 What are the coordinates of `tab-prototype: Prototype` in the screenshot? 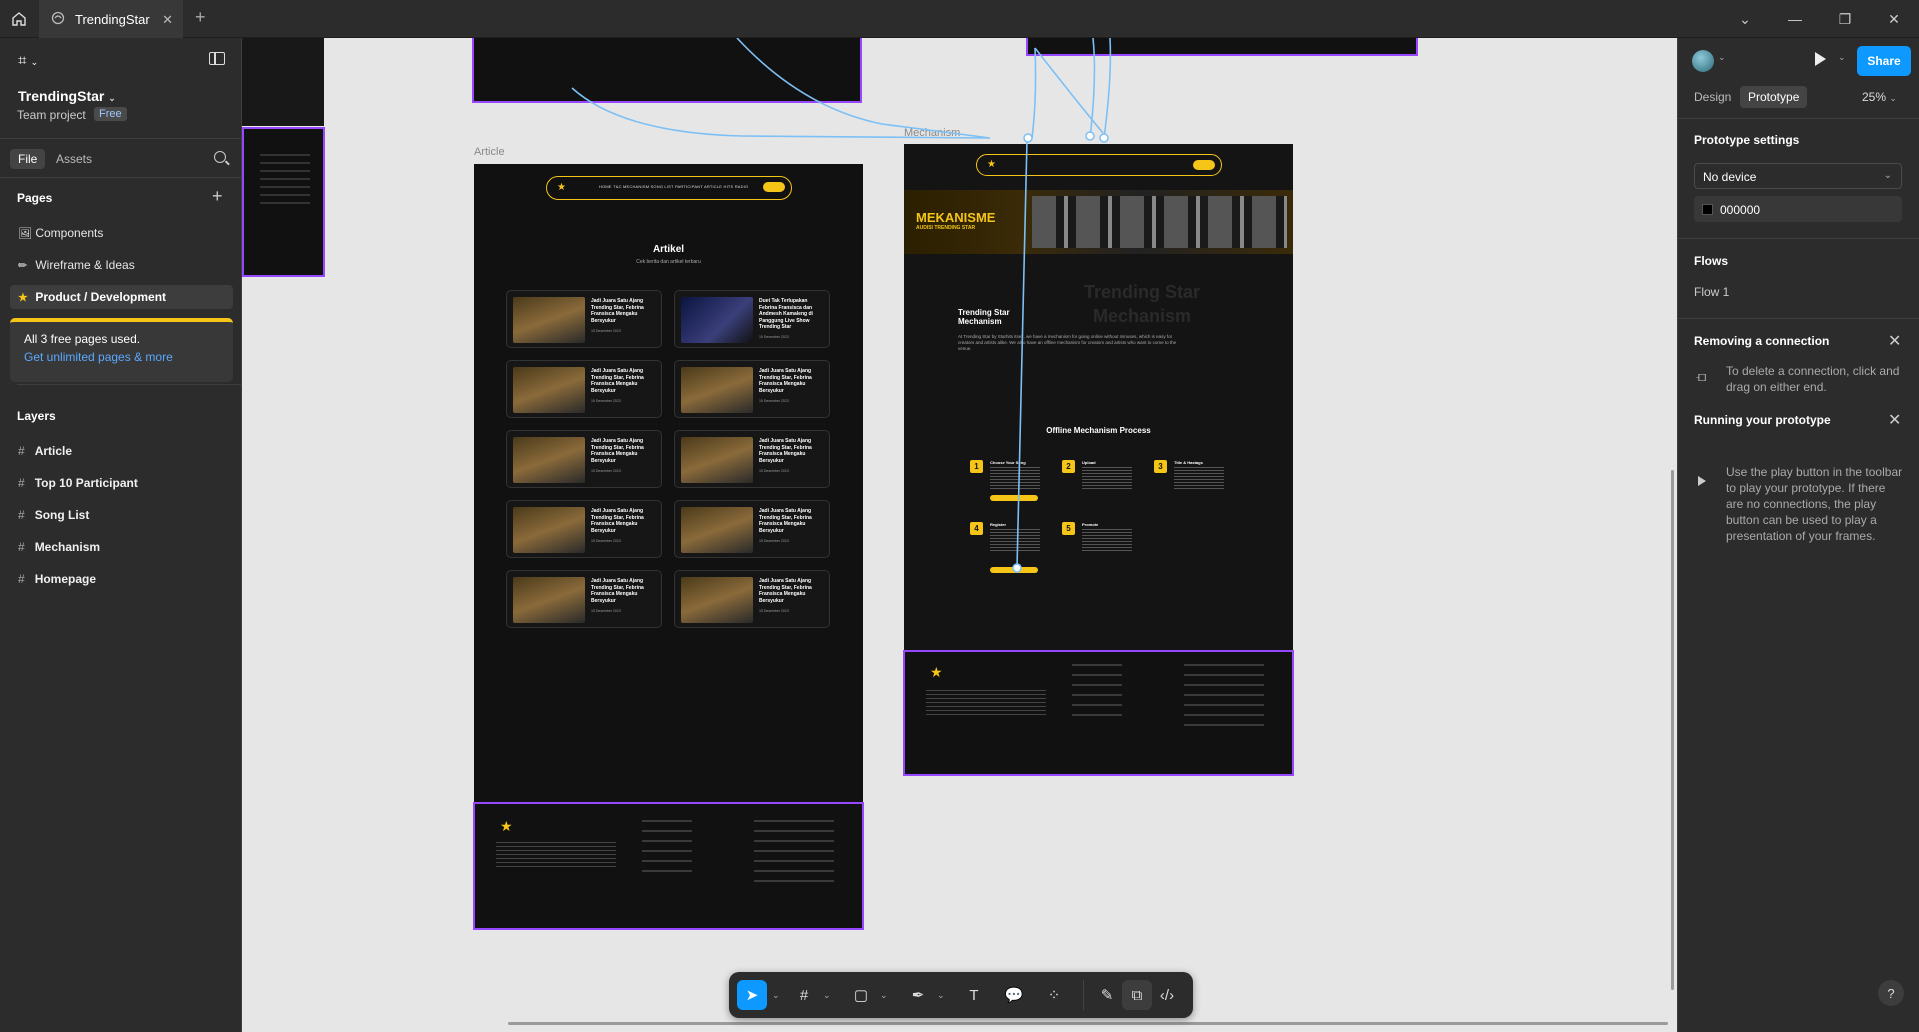 It's located at (1774, 97).